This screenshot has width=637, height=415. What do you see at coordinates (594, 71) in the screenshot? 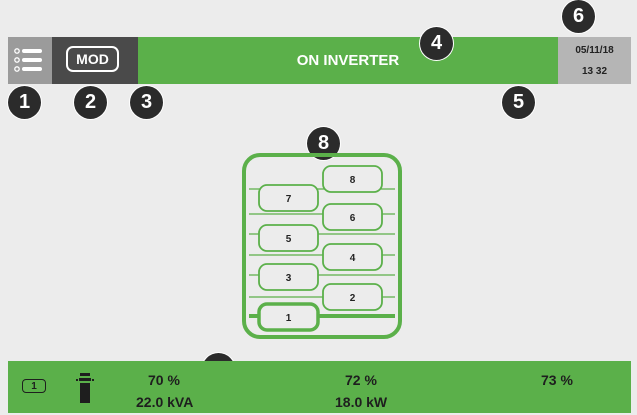
I see `time-text: 13 32` at bounding box center [594, 71].